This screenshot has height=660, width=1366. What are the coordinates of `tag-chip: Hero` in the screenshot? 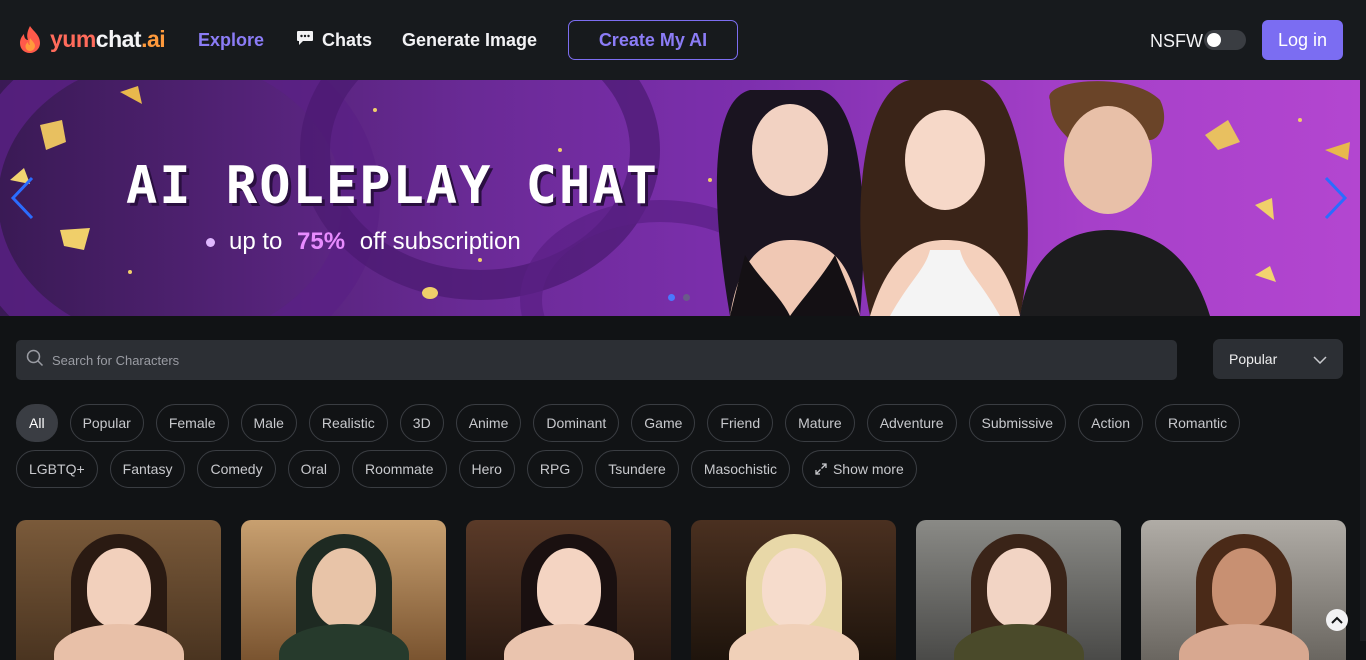 It's located at (486, 469).